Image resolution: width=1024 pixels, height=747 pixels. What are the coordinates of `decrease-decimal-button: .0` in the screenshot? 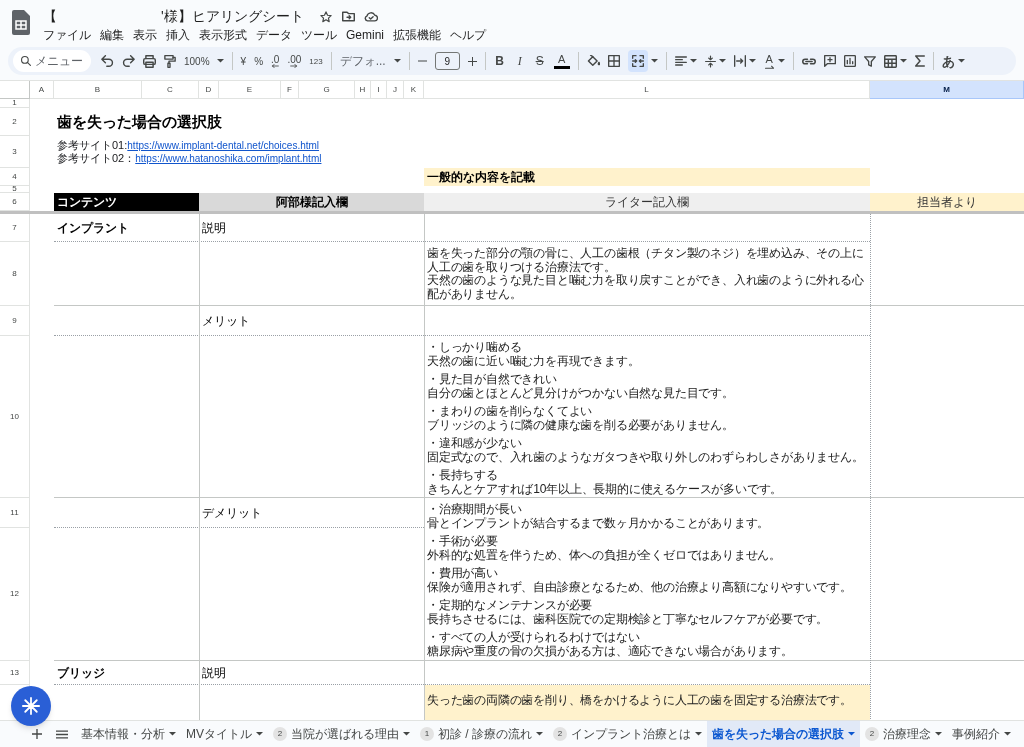 It's located at (275, 61).